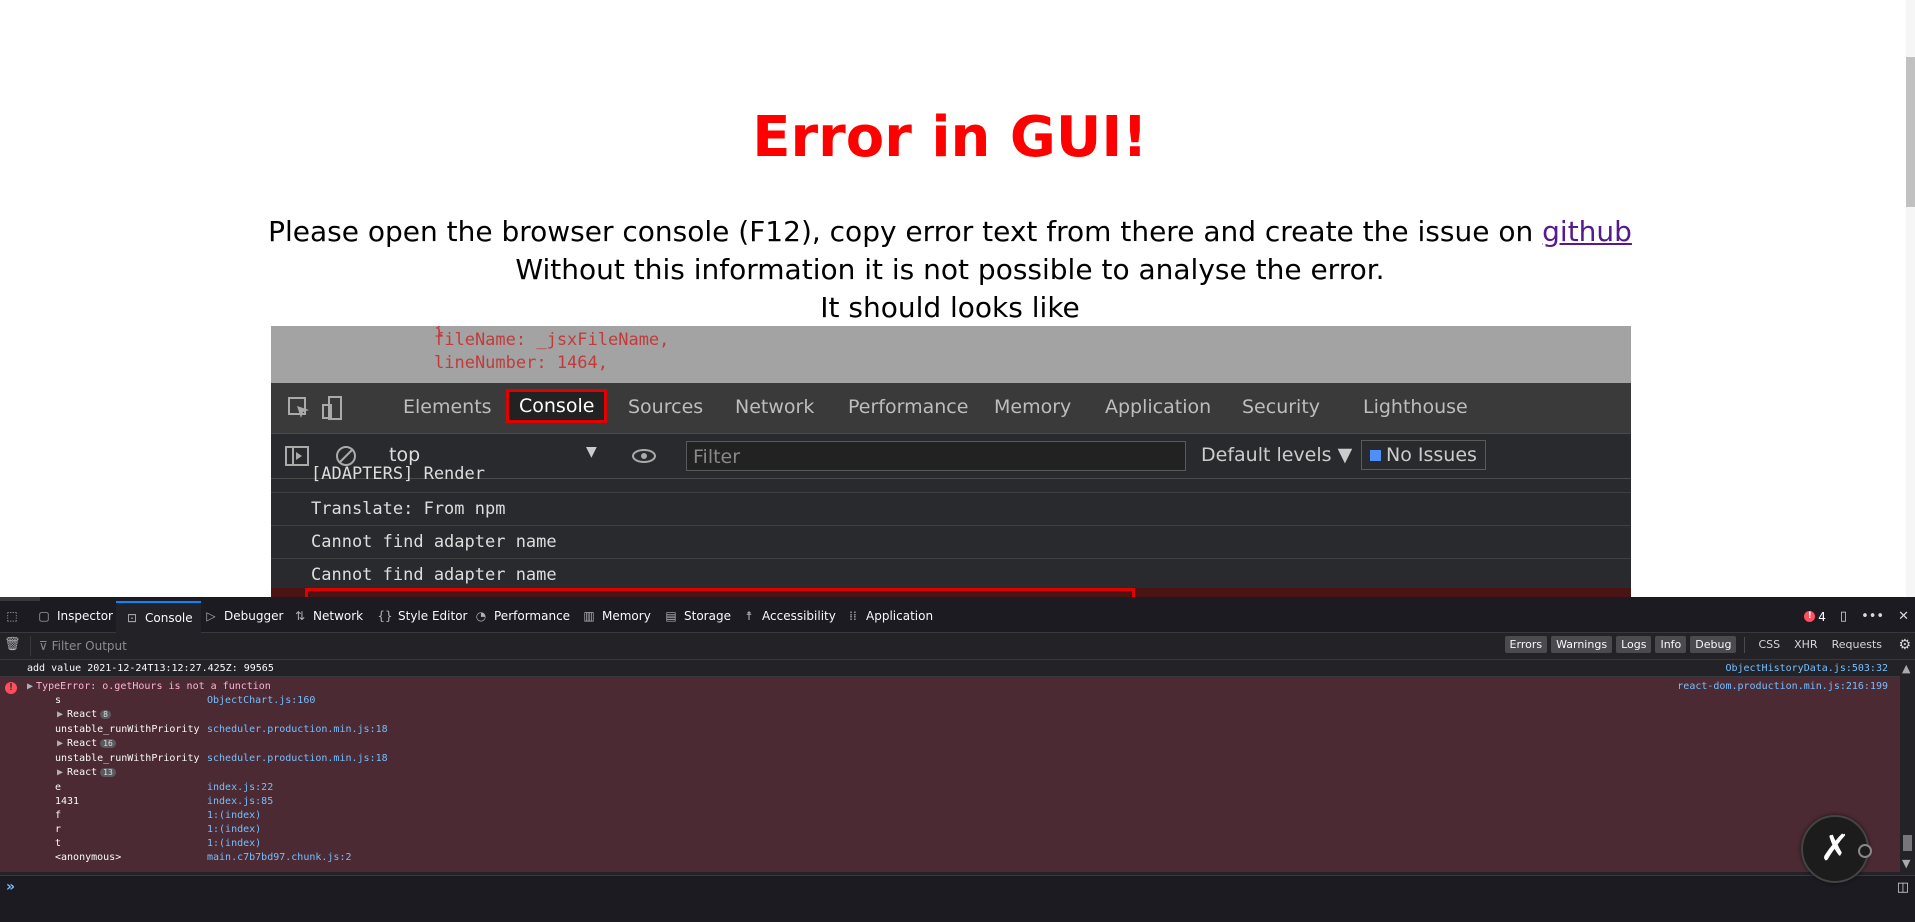  I want to click on style-editor-icon: {}, so click(385, 616).